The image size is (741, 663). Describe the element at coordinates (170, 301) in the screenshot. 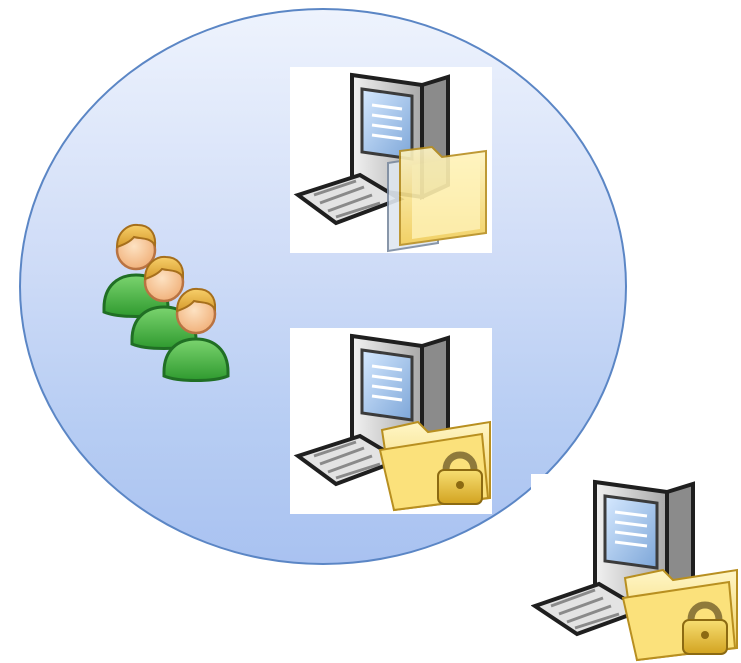

I see `user-group-icon` at that location.